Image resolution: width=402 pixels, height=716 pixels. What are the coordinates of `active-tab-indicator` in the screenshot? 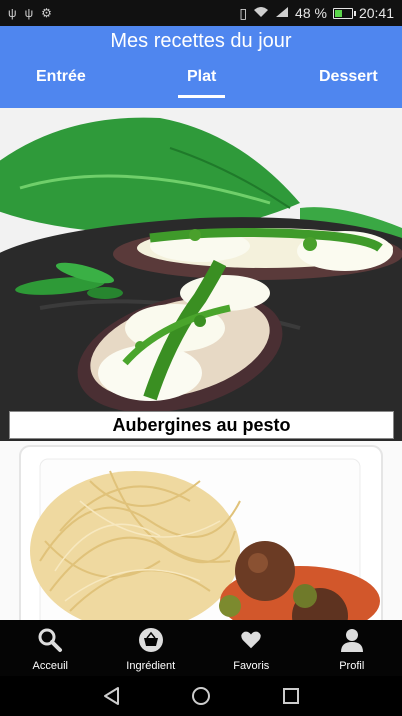 It's located at (201, 96).